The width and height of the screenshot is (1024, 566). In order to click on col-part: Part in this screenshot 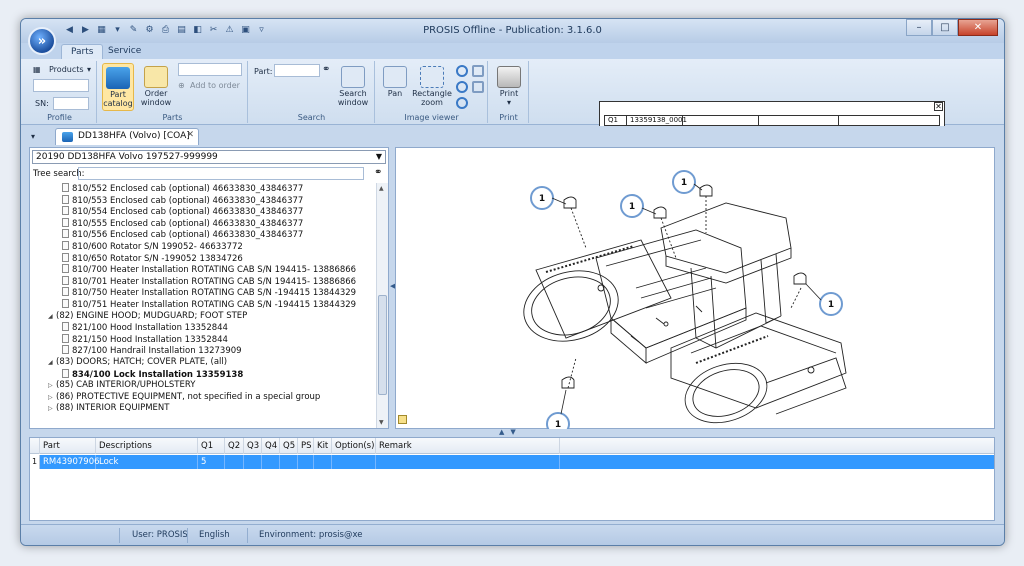, I will do `click(68, 446)`.